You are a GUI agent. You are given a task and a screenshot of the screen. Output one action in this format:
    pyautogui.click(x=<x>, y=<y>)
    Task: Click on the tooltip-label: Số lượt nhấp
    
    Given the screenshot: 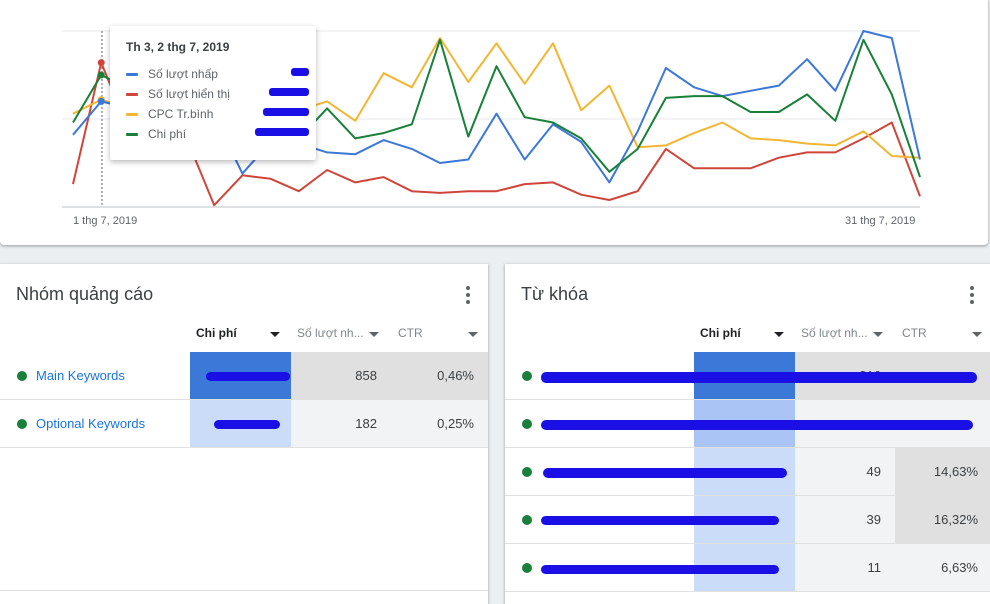 What is the action you would take?
    pyautogui.click(x=183, y=74)
    